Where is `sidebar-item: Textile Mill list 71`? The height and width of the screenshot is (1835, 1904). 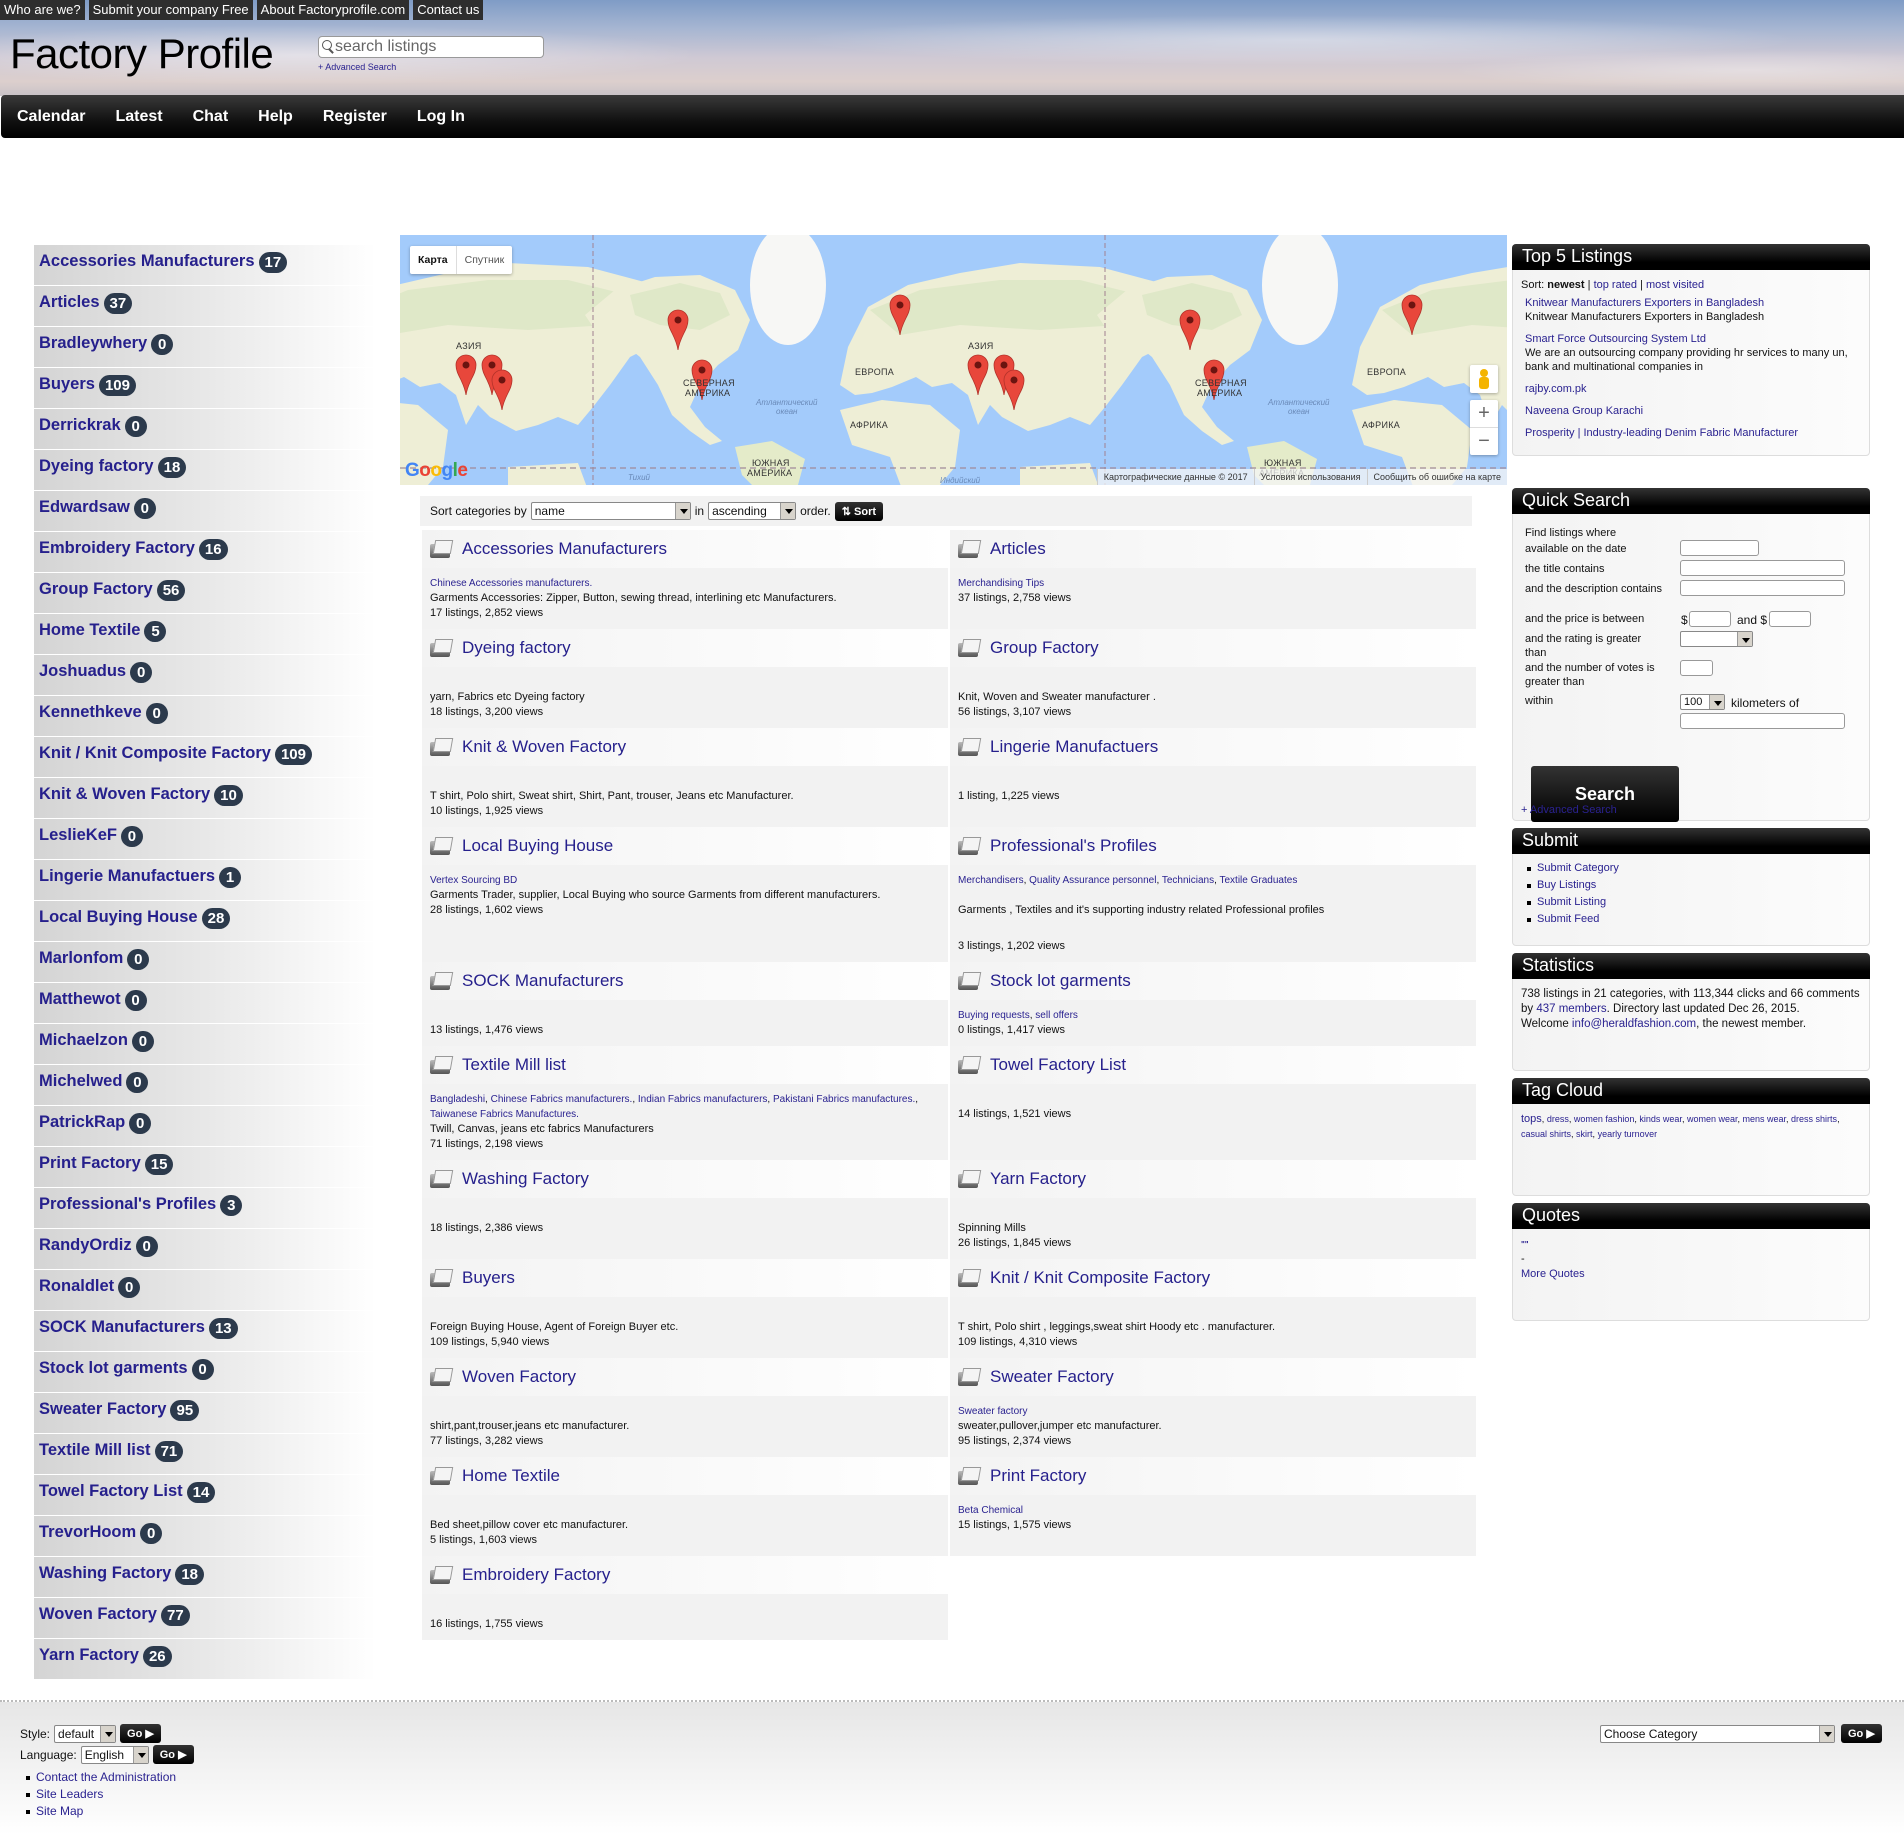
sidebar-item: Textile Mill list 71 is located at coordinates (205, 1454).